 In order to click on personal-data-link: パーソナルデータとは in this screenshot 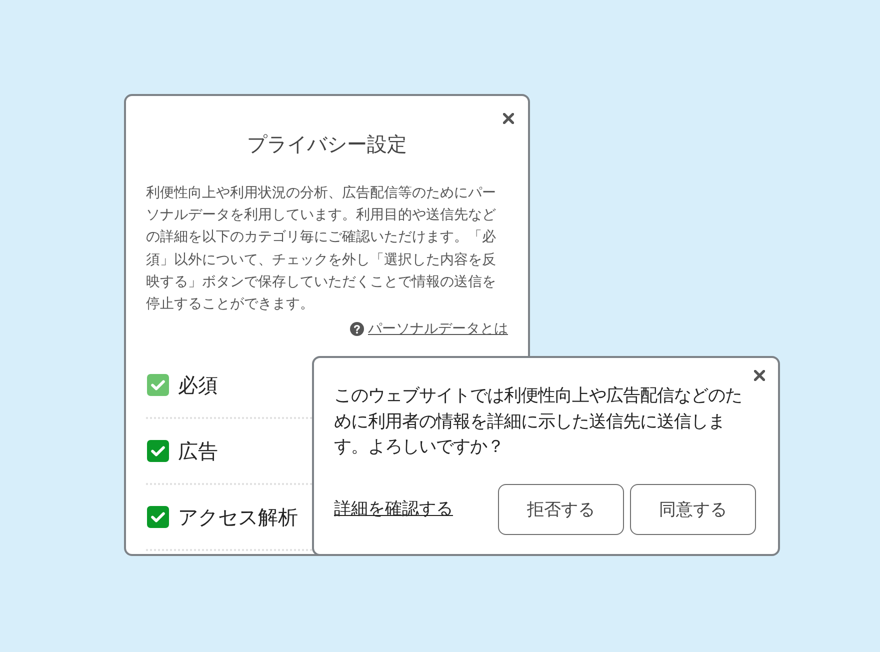, I will do `click(438, 329)`.